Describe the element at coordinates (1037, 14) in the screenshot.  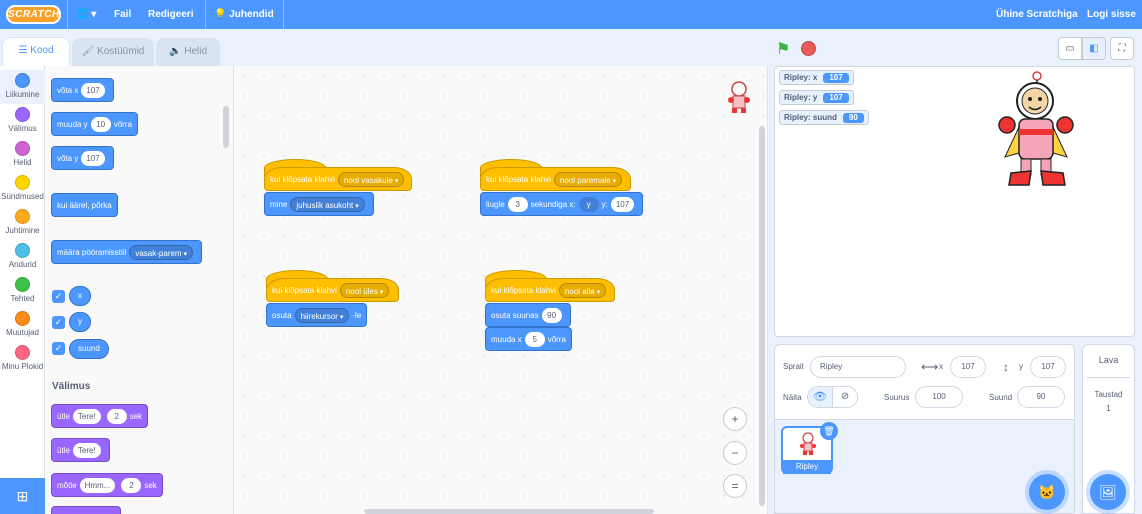
I see `join-link: Ühine Scratchiga` at that location.